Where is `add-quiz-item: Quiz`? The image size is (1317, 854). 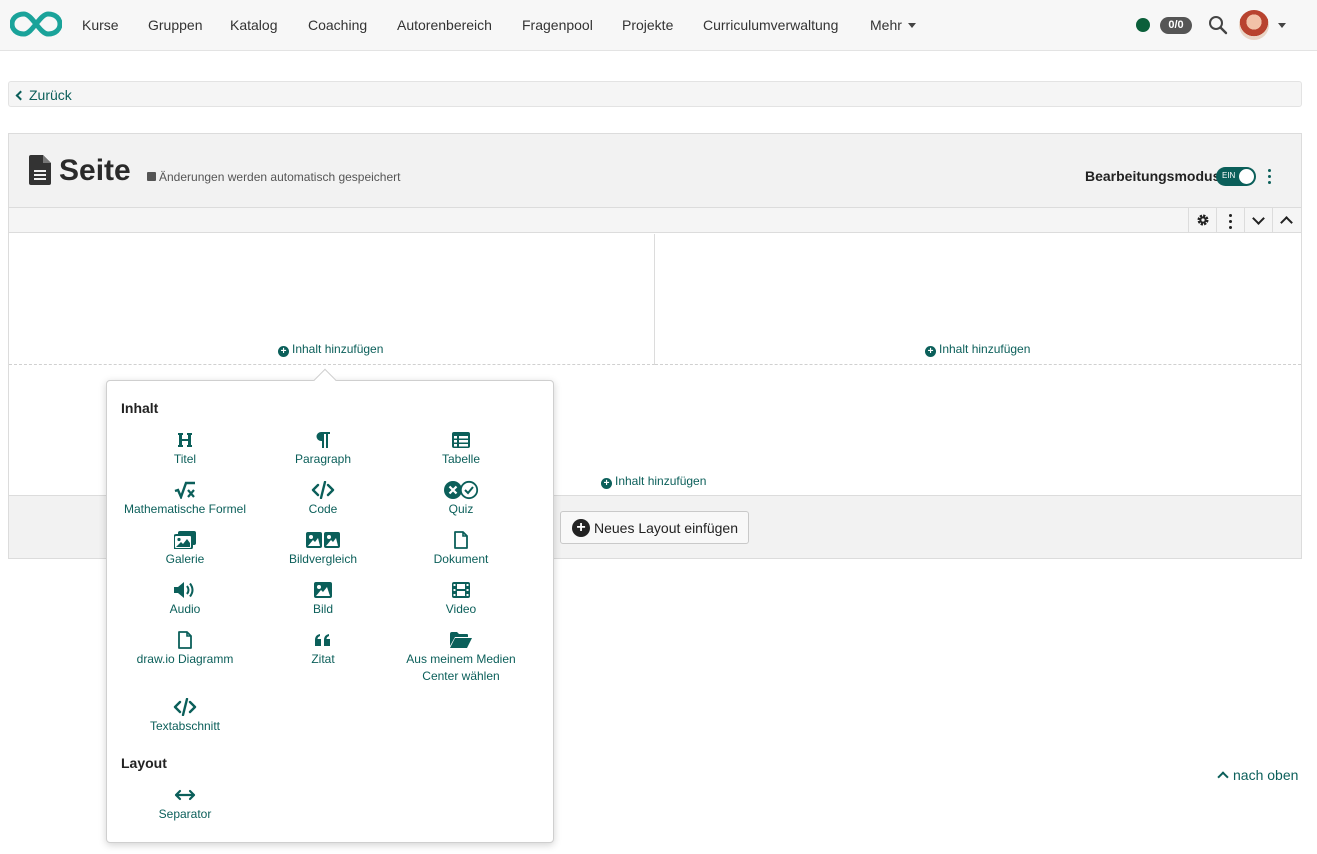 add-quiz-item: Quiz is located at coordinates (461, 498).